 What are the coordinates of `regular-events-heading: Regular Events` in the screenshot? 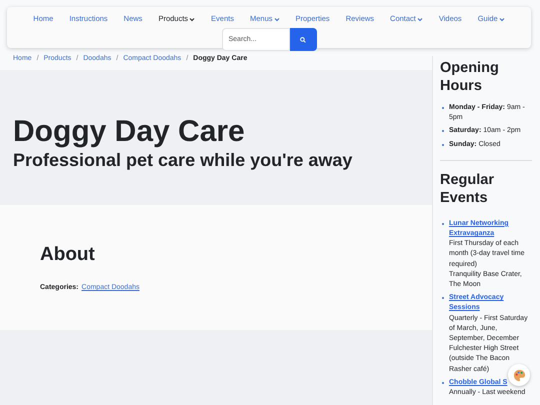 It's located at (467, 188).